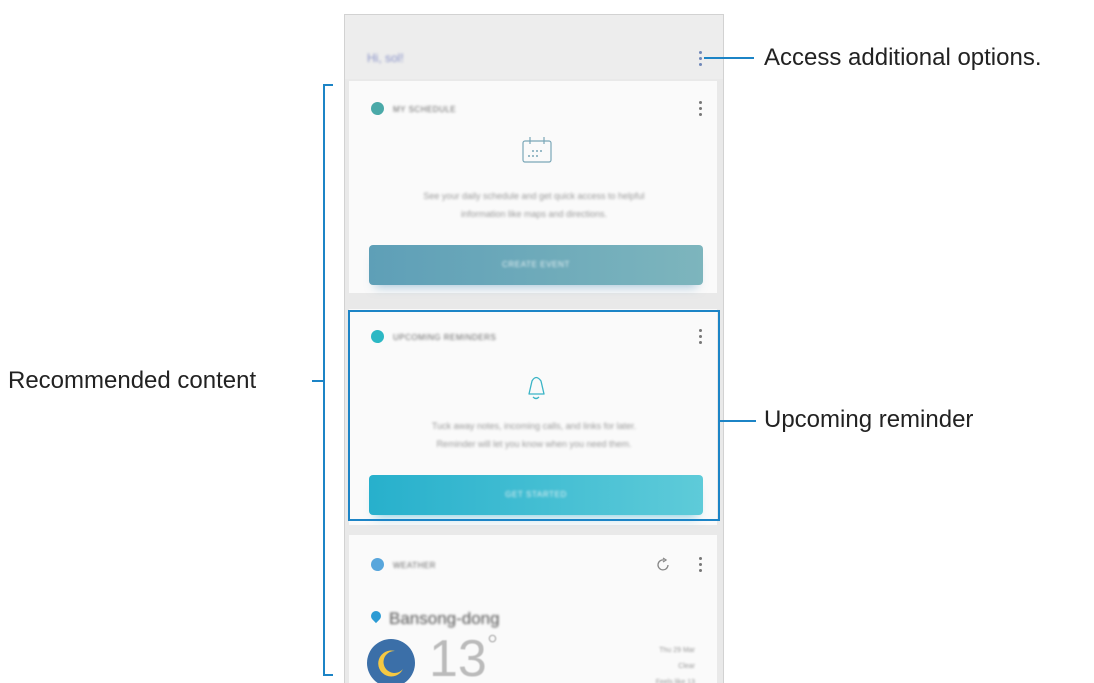 Image resolution: width=1094 pixels, height=683 pixels. What do you see at coordinates (390, 663) in the screenshot?
I see `moon-icon` at bounding box center [390, 663].